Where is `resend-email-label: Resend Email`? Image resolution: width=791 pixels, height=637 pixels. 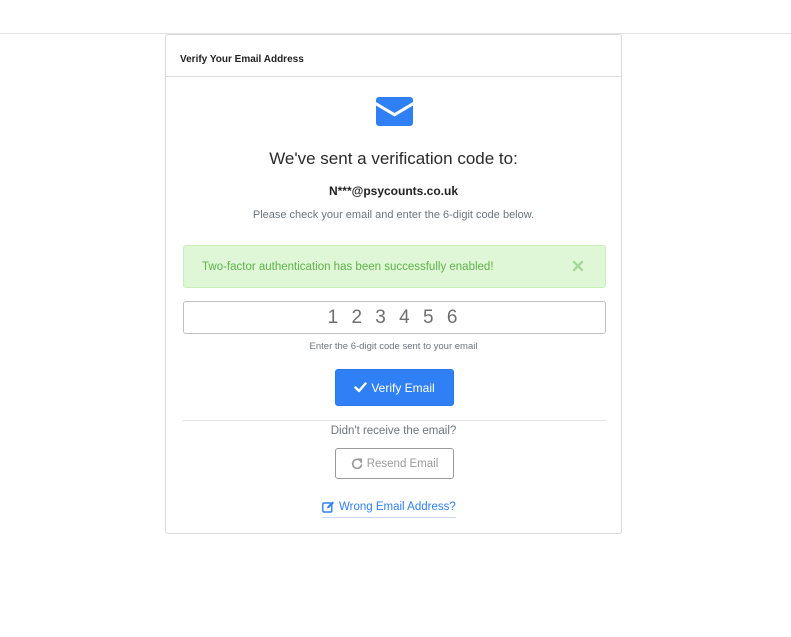 resend-email-label: Resend Email is located at coordinates (402, 463).